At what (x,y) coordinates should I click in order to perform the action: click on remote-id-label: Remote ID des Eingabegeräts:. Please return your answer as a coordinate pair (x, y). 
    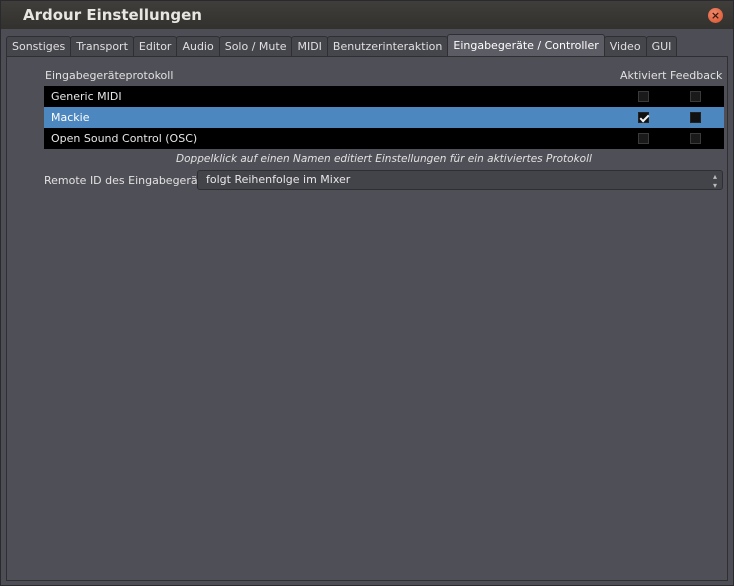
    Looking at the image, I should click on (128, 180).